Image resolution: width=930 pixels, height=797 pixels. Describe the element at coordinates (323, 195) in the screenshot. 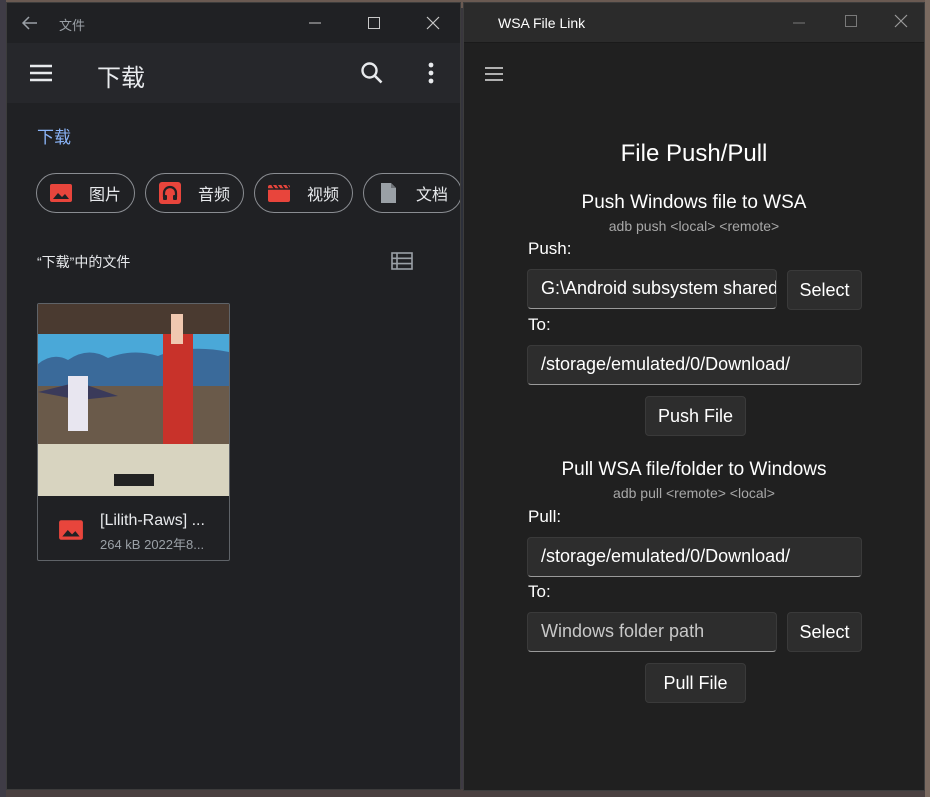

I see `chip-label: 视频` at that location.